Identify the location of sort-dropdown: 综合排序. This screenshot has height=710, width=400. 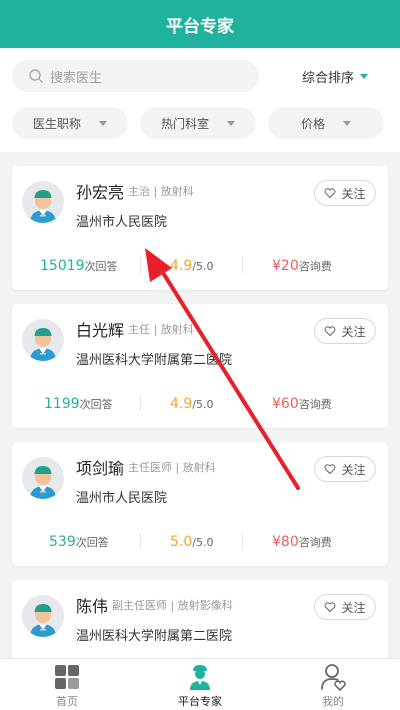
(335, 76).